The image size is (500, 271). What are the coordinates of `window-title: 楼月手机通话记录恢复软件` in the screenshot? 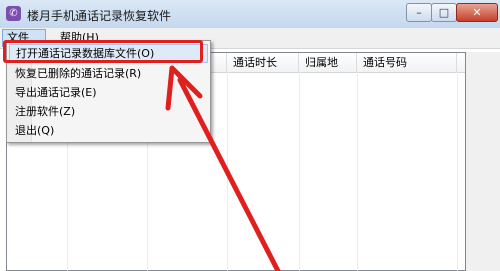 It's located at (99, 16).